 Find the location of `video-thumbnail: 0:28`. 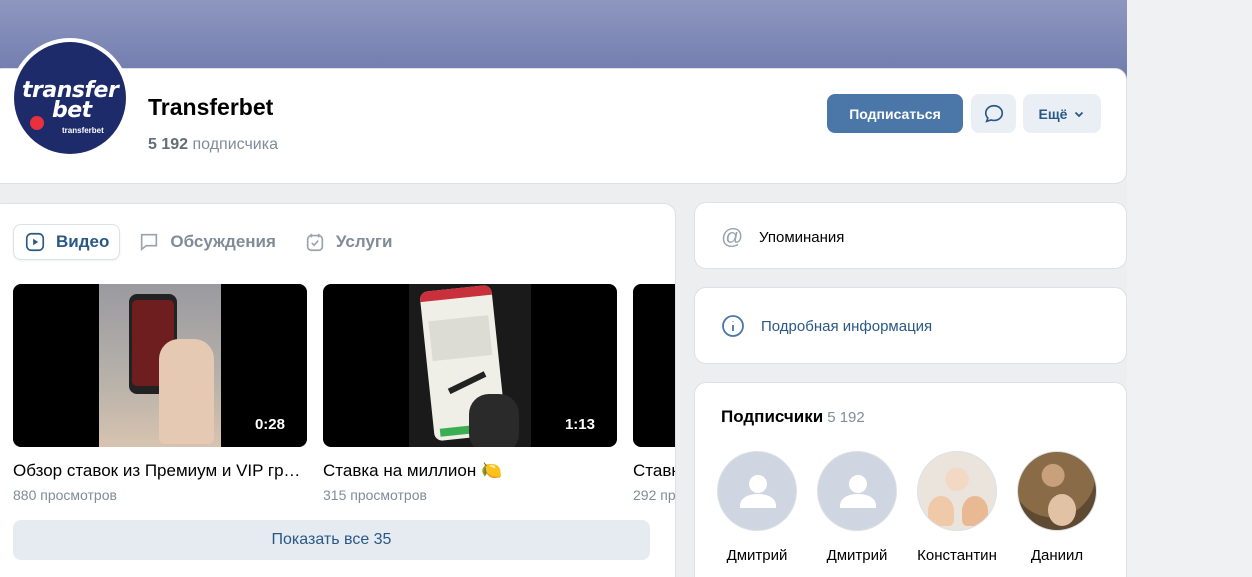

video-thumbnail: 0:28 is located at coordinates (160, 365).